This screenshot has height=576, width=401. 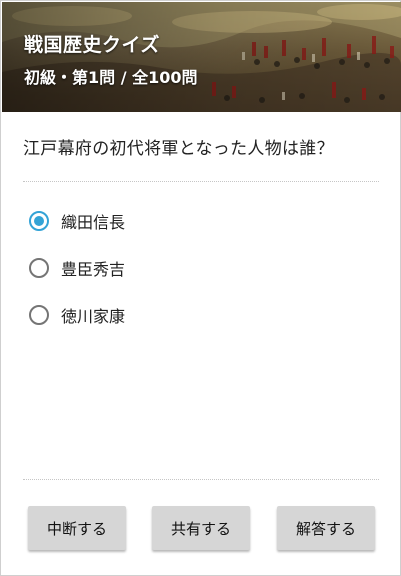 What do you see at coordinates (39, 221) in the screenshot?
I see `radio-selected-icon` at bounding box center [39, 221].